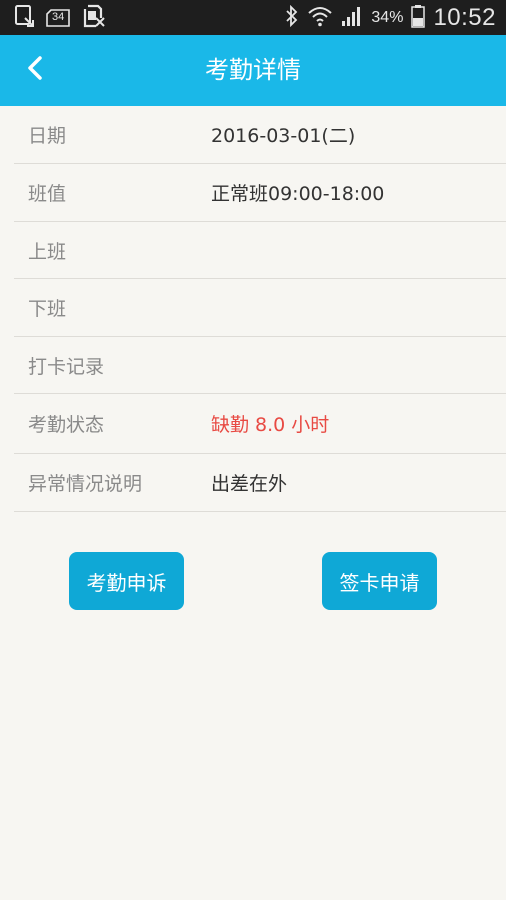  Describe the element at coordinates (66, 366) in the screenshot. I see `punch-records-label: 打卡记录` at that location.